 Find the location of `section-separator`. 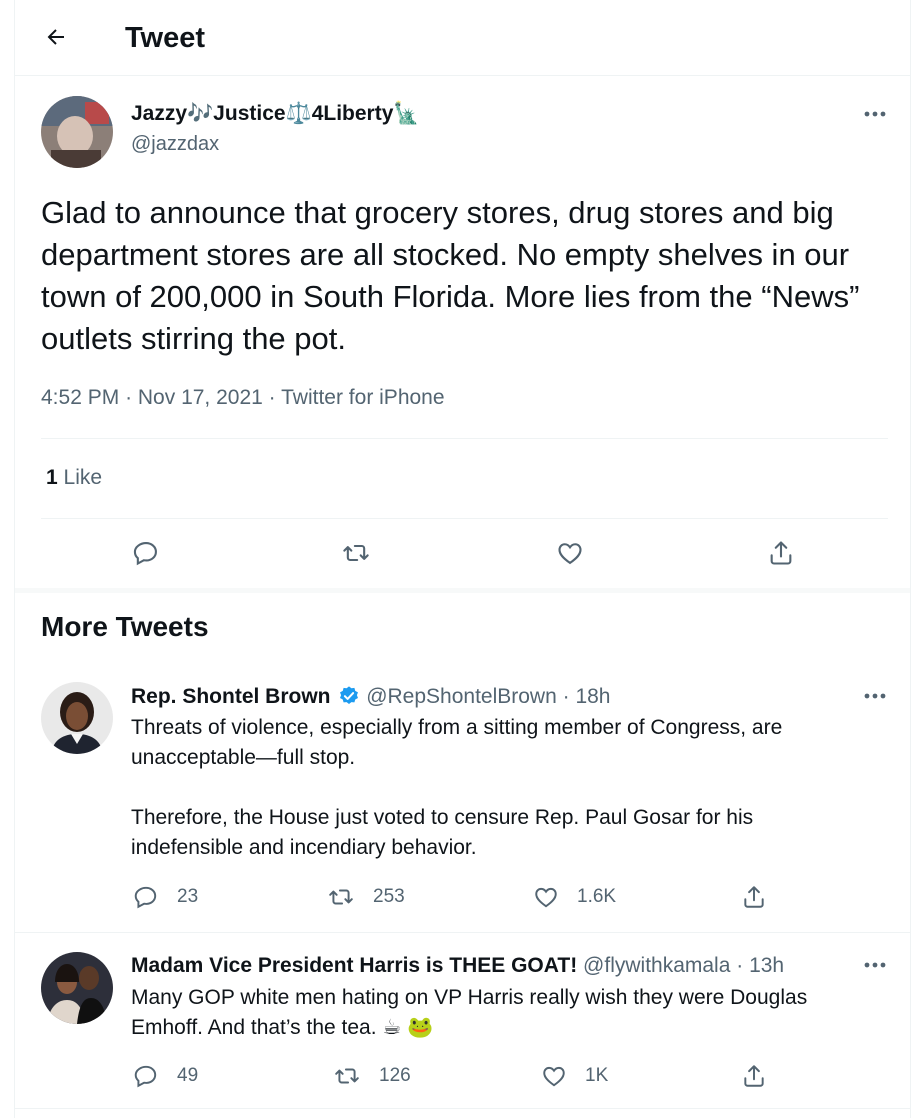

section-separator is located at coordinates (462, 590).